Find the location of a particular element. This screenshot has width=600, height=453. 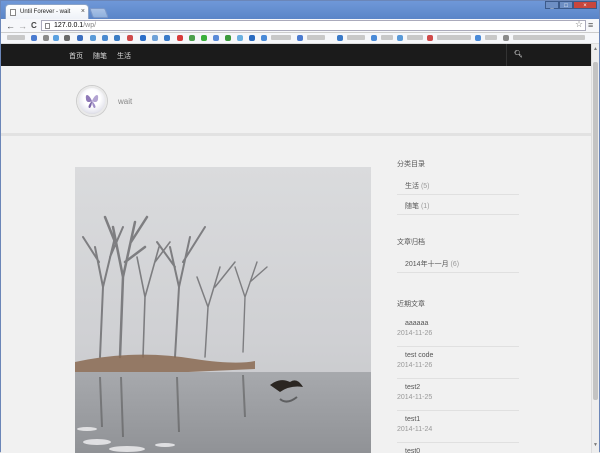

post-date: 2014-11-26 is located at coordinates (415, 333).